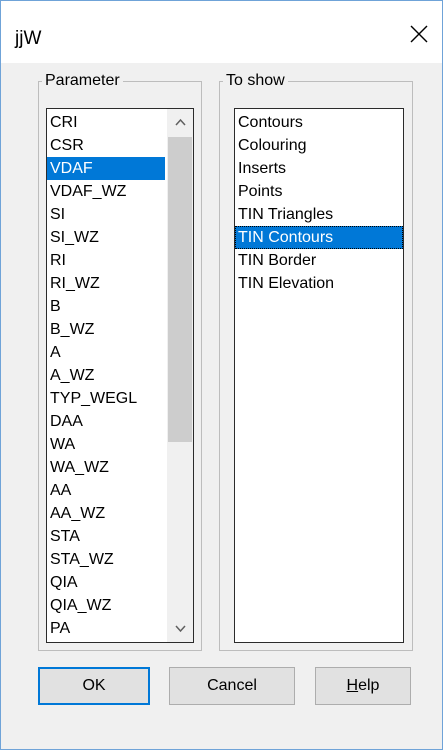 Image resolution: width=443 pixels, height=750 pixels. What do you see at coordinates (106, 168) in the screenshot?
I see `parameter-item: VDAF` at bounding box center [106, 168].